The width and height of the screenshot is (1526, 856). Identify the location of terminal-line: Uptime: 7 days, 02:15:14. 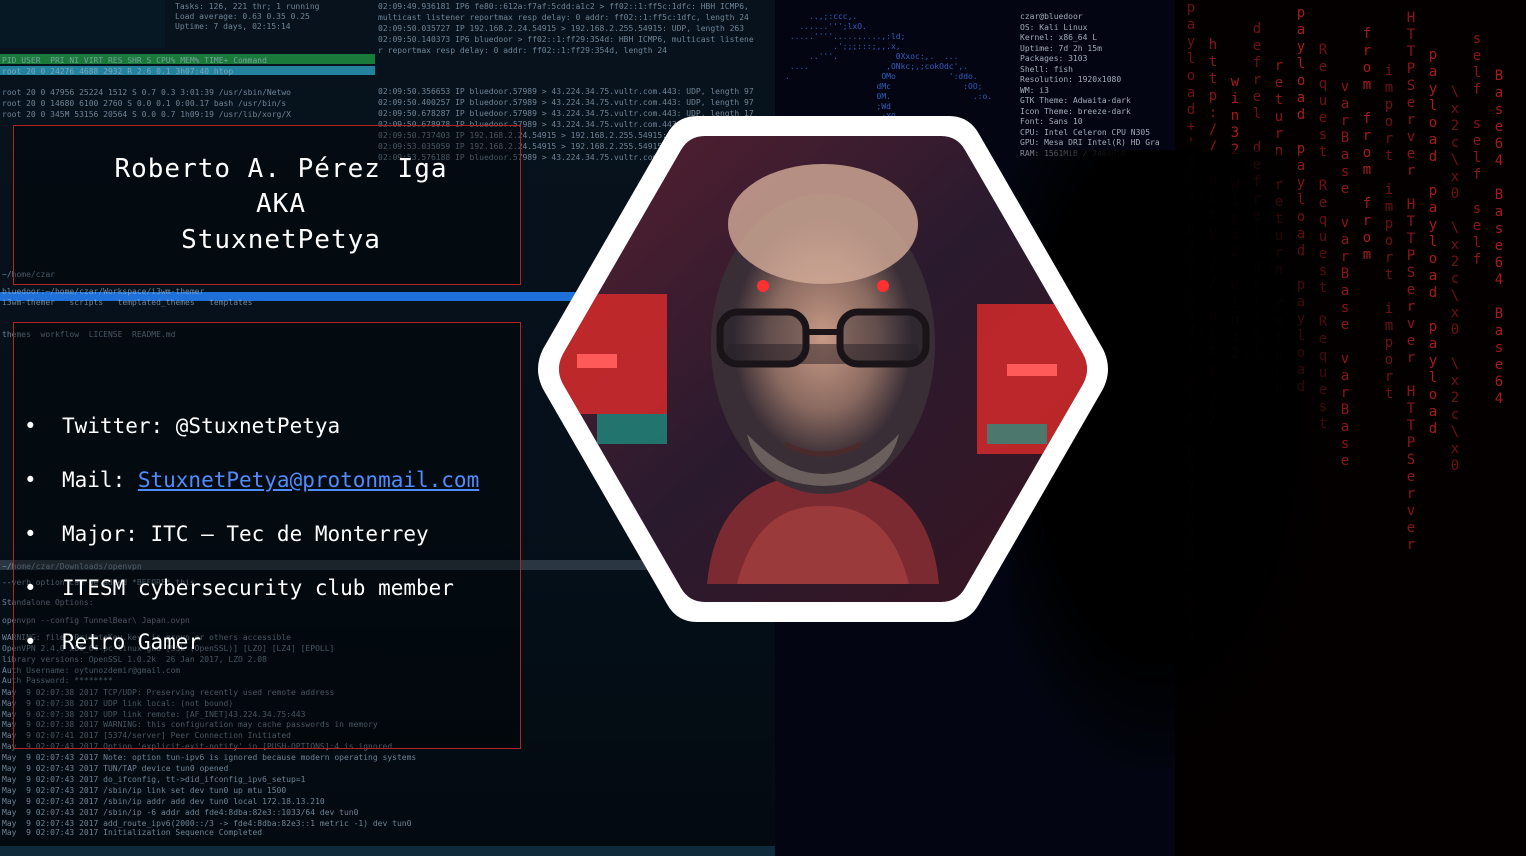
(233, 26).